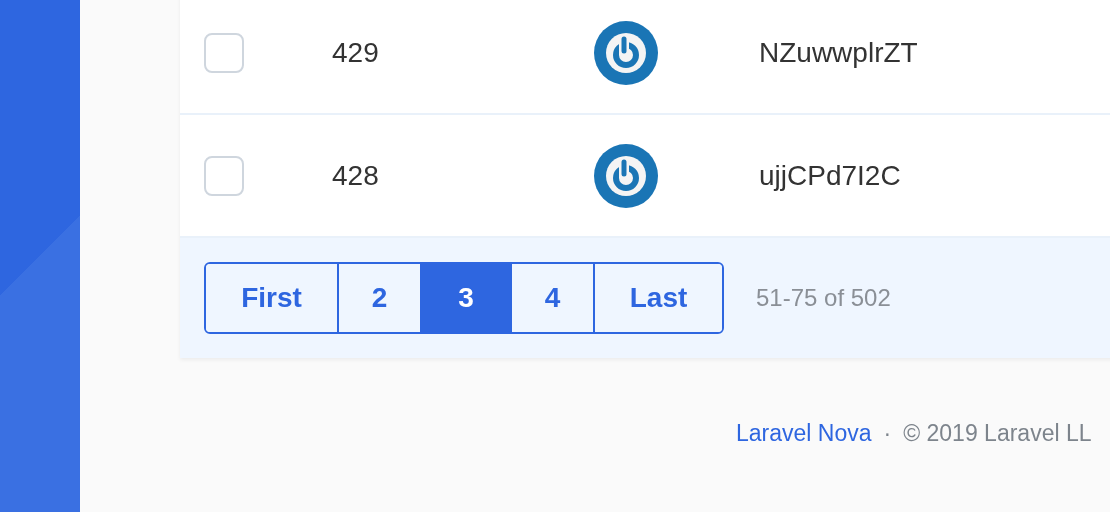 The width and height of the screenshot is (1110, 512). I want to click on page-button: 3, so click(465, 298).